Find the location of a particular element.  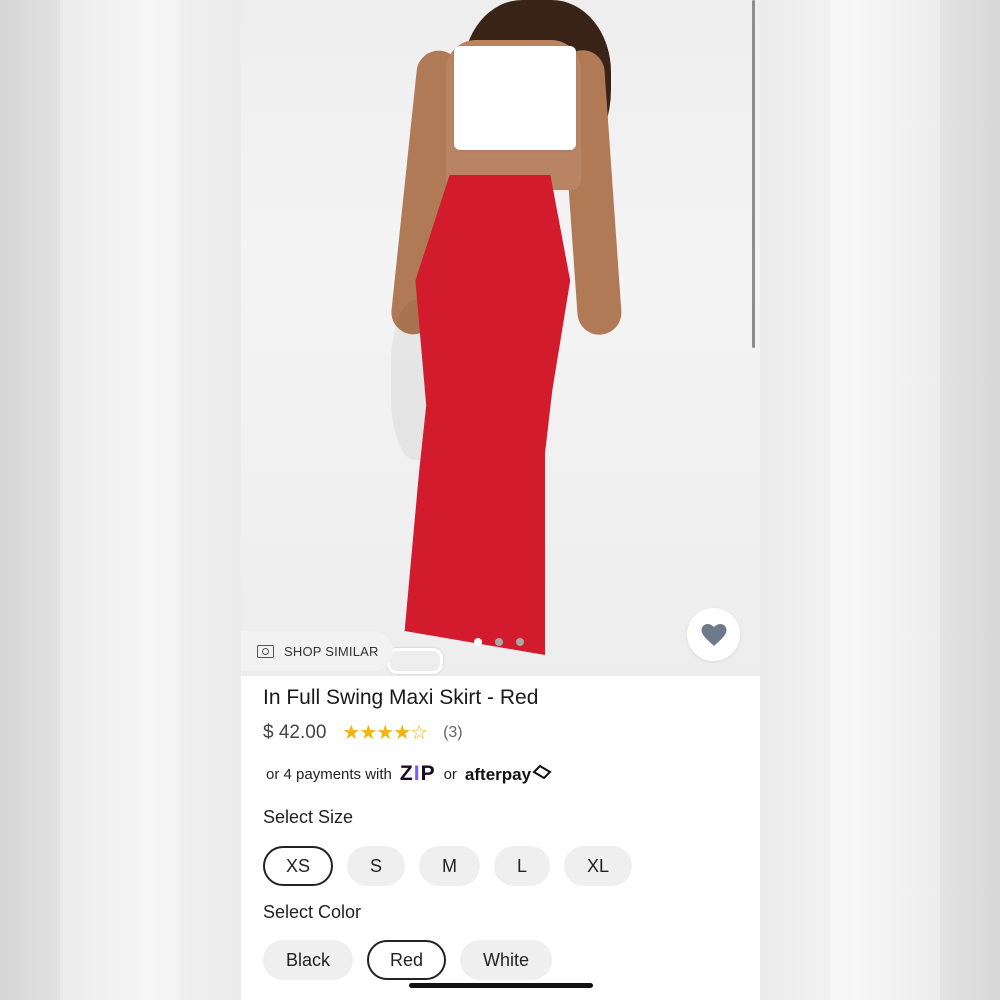

size-option: S is located at coordinates (376, 866).